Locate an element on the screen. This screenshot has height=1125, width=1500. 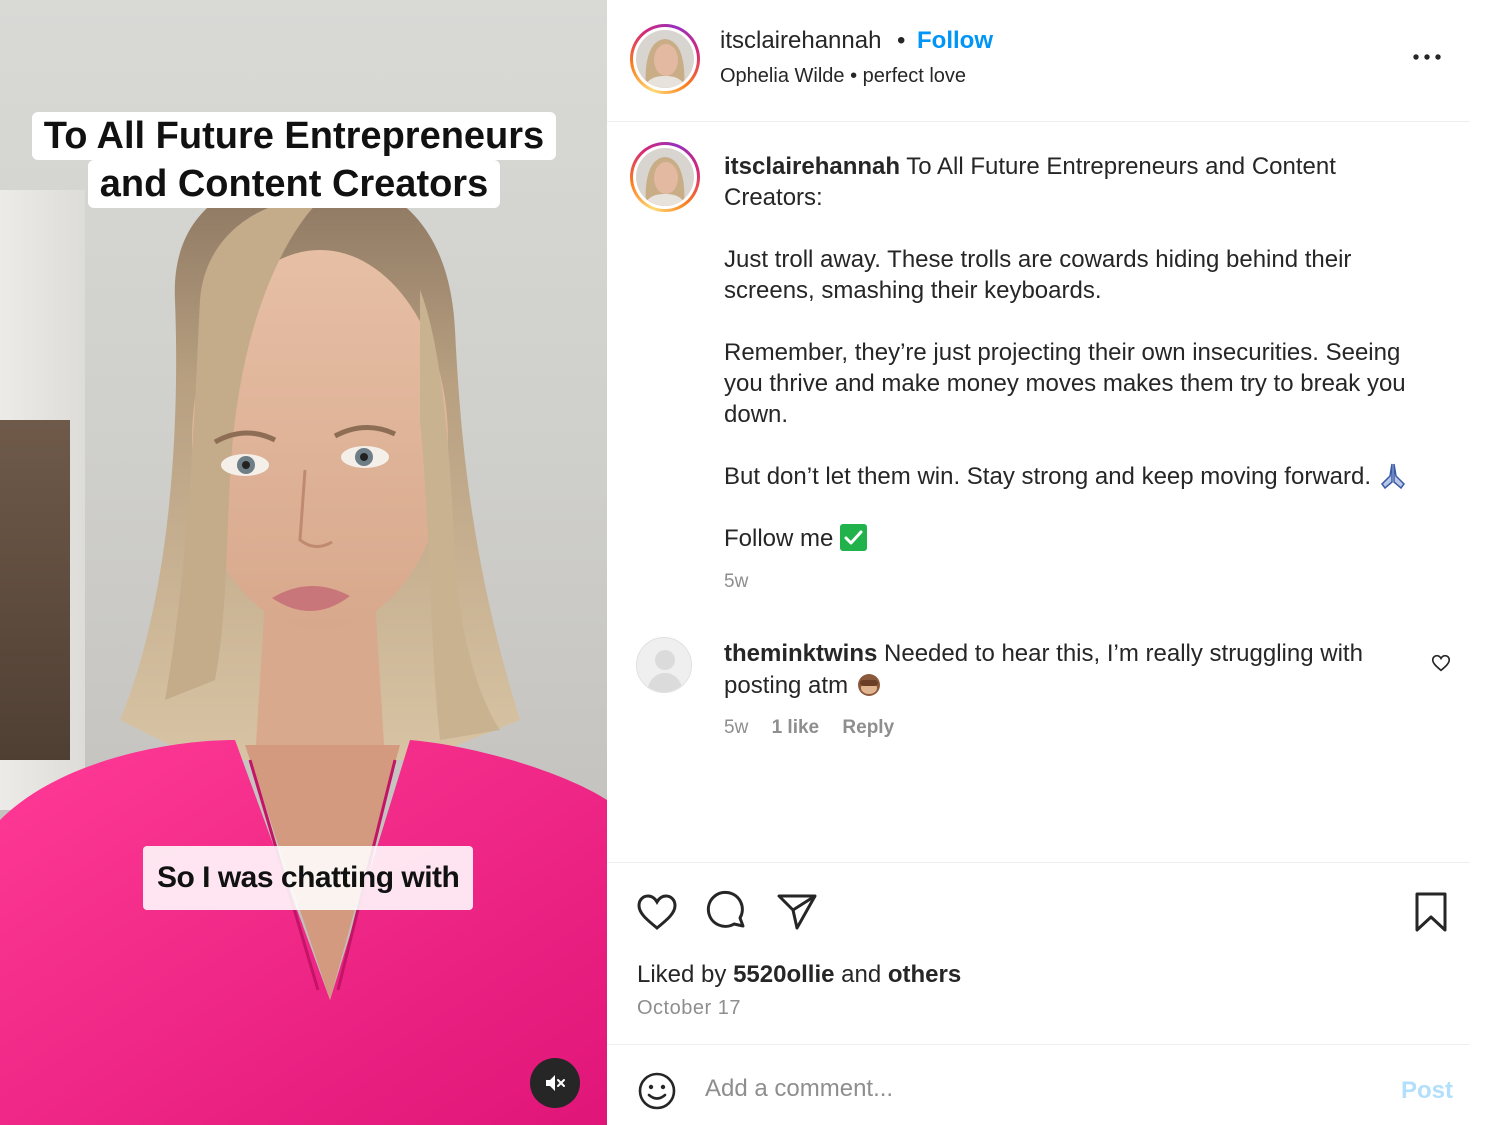
author-avatar is located at coordinates (665, 59).